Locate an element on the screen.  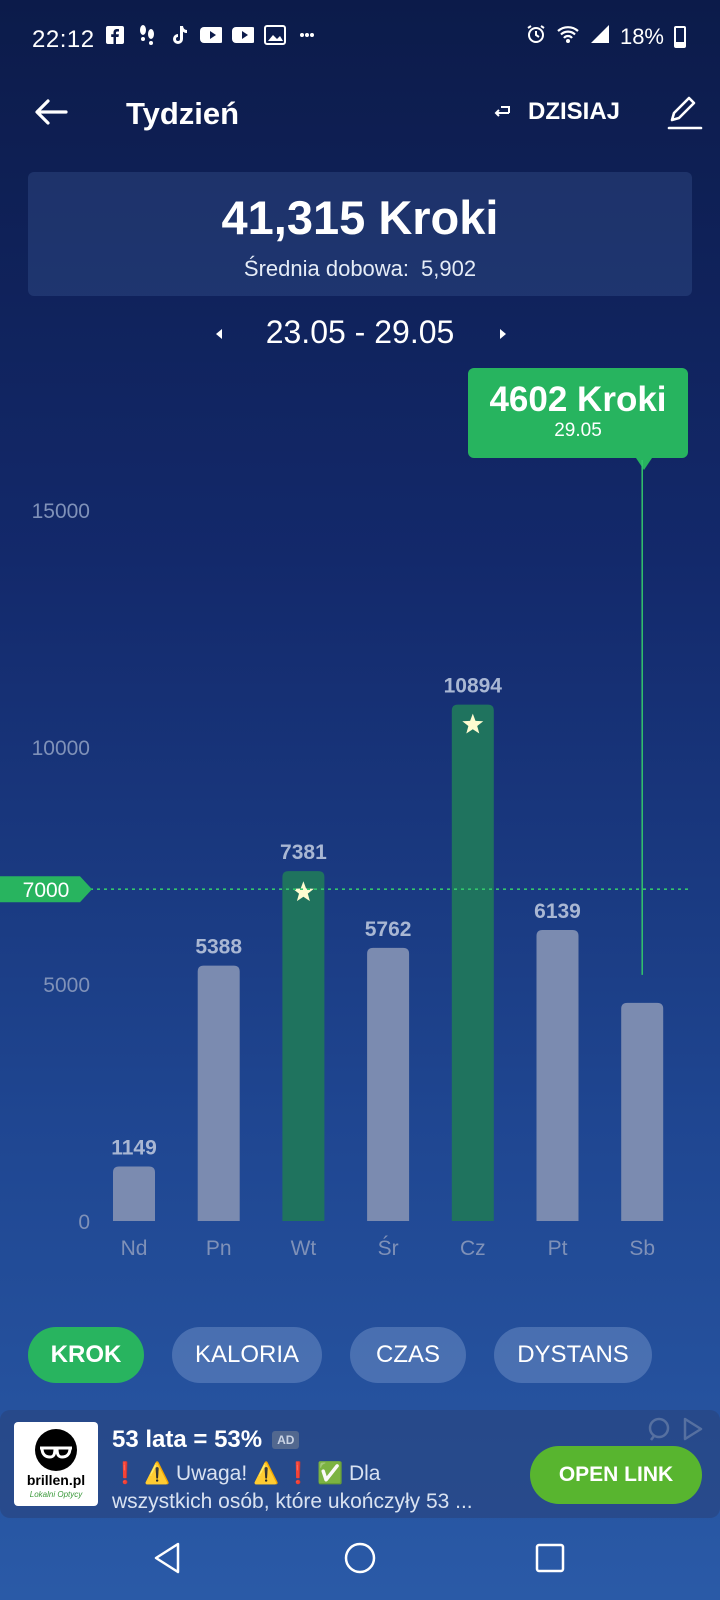
today-button: DZISIAJ is located at coordinates (557, 112).